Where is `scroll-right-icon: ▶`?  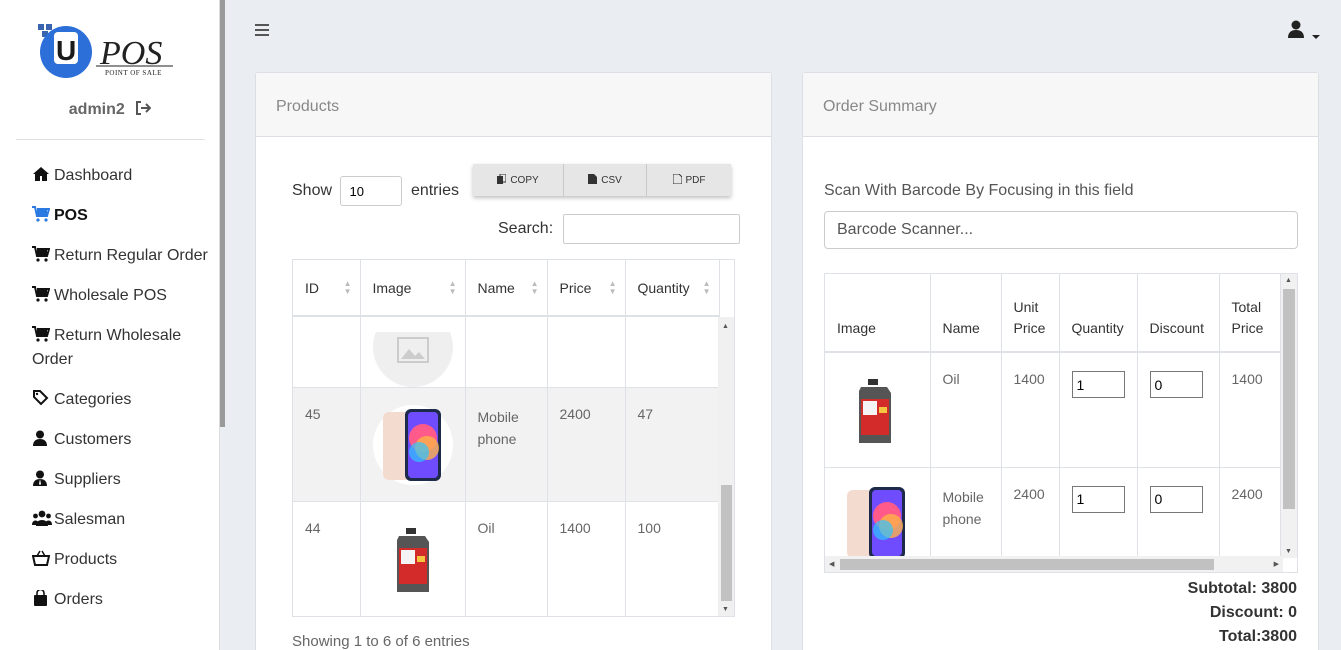 scroll-right-icon: ▶ is located at coordinates (1276, 564).